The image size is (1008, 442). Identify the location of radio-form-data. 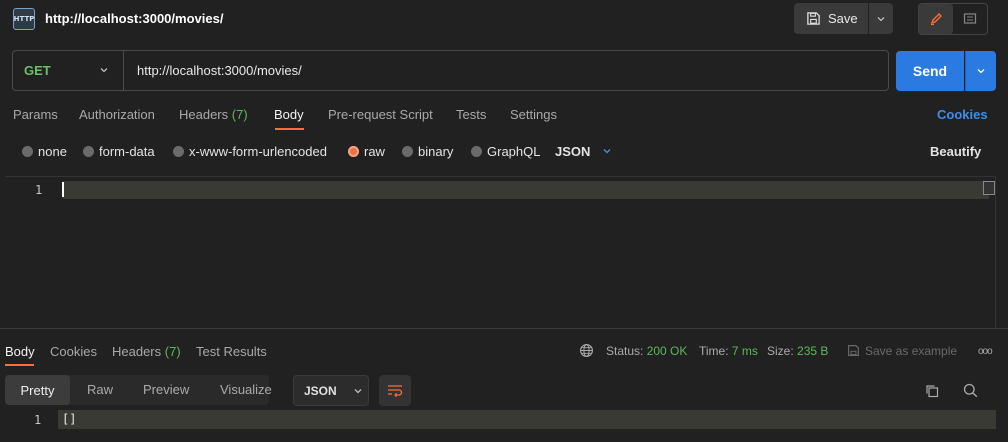
(88, 151).